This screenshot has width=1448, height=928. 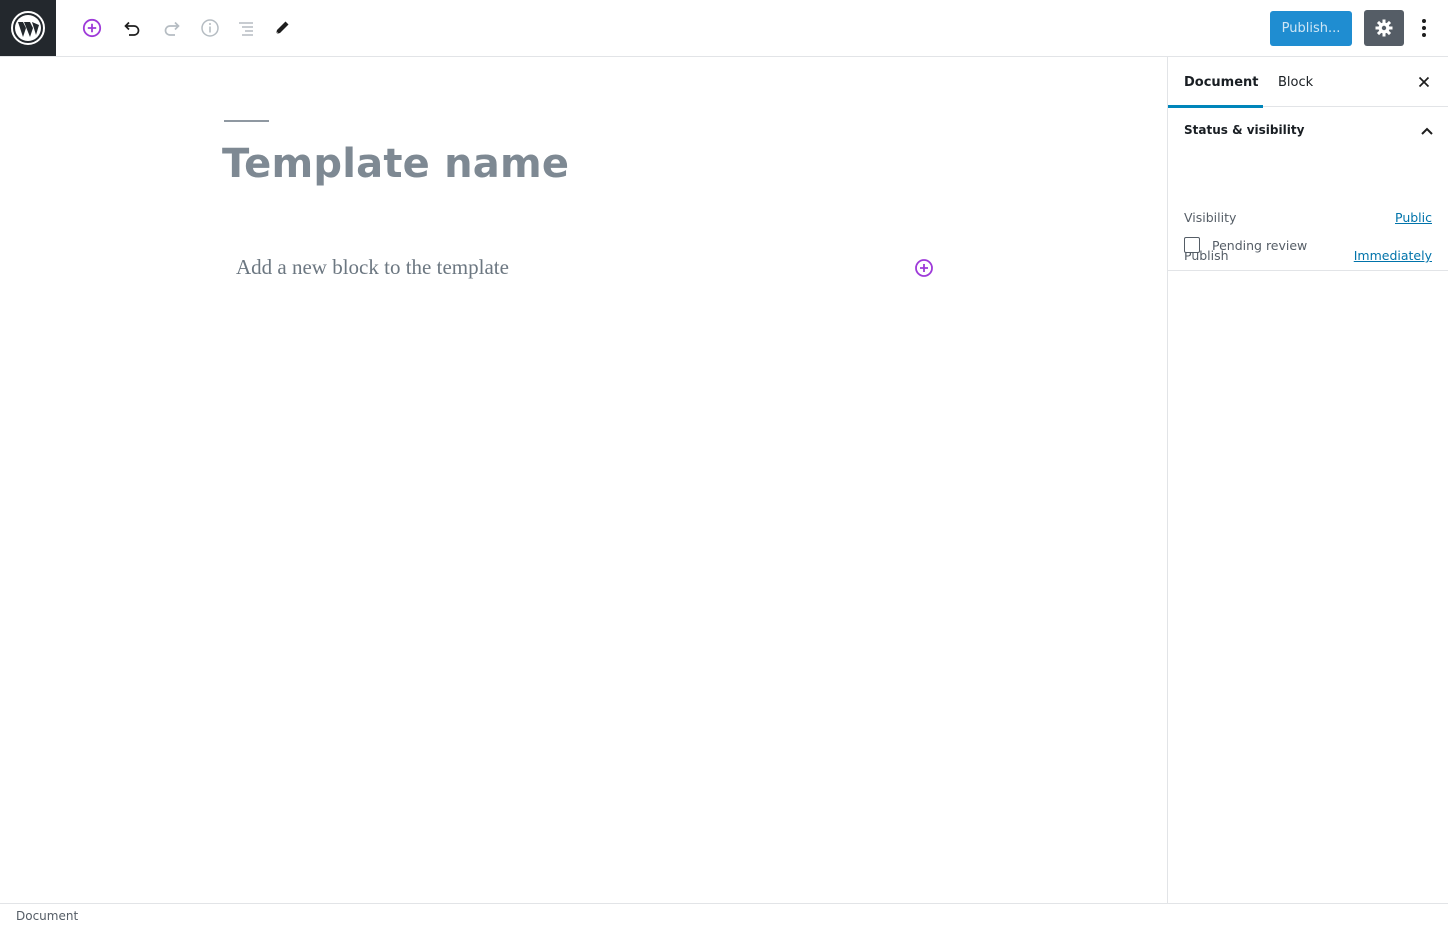 I want to click on inline-inserter-button, so click(x=924, y=268).